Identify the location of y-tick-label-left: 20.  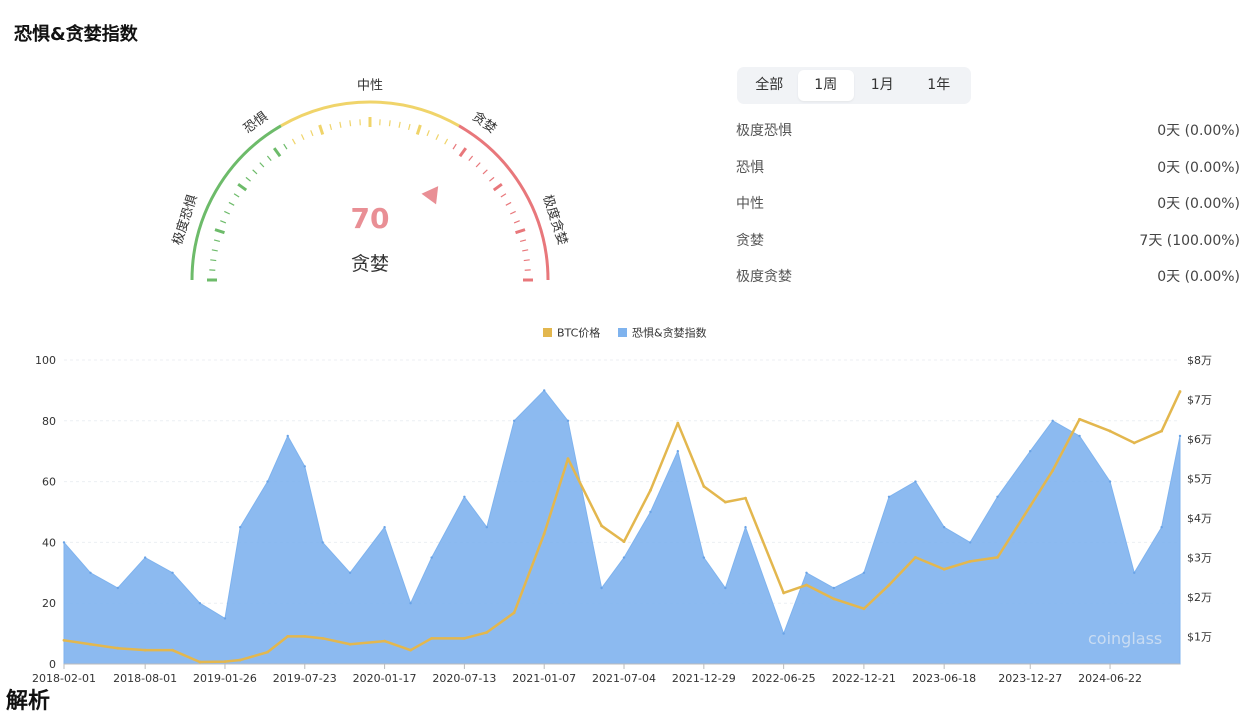
(49, 603).